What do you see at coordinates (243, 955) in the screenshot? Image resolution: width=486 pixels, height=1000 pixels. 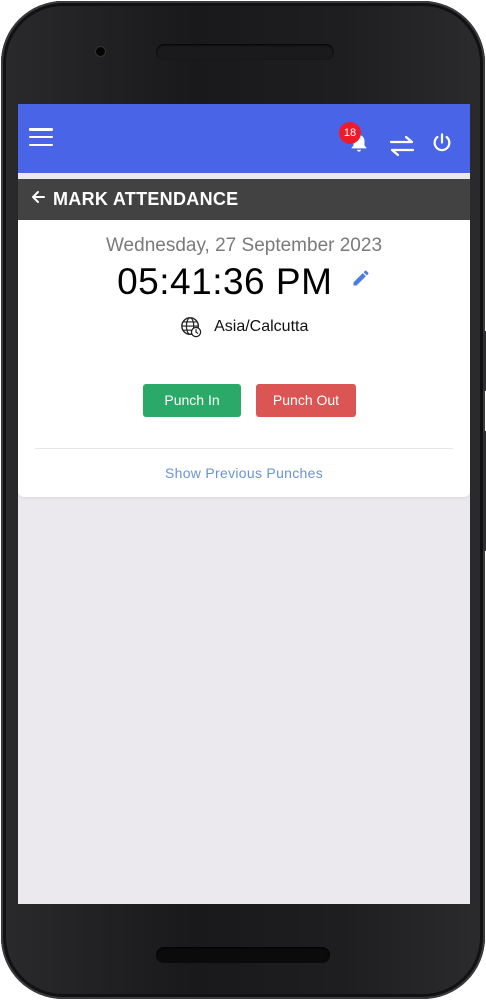 I see `bottom-speaker` at bounding box center [243, 955].